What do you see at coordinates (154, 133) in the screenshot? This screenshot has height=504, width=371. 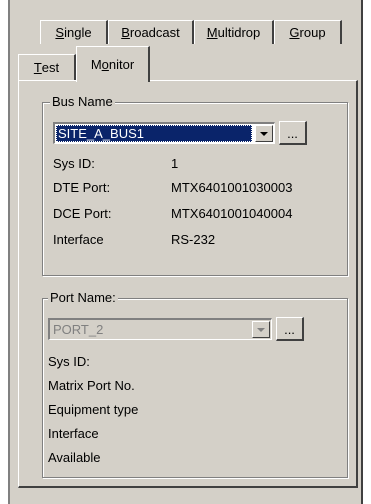 I see `bus-name-value: SITE_A_BUS1` at bounding box center [154, 133].